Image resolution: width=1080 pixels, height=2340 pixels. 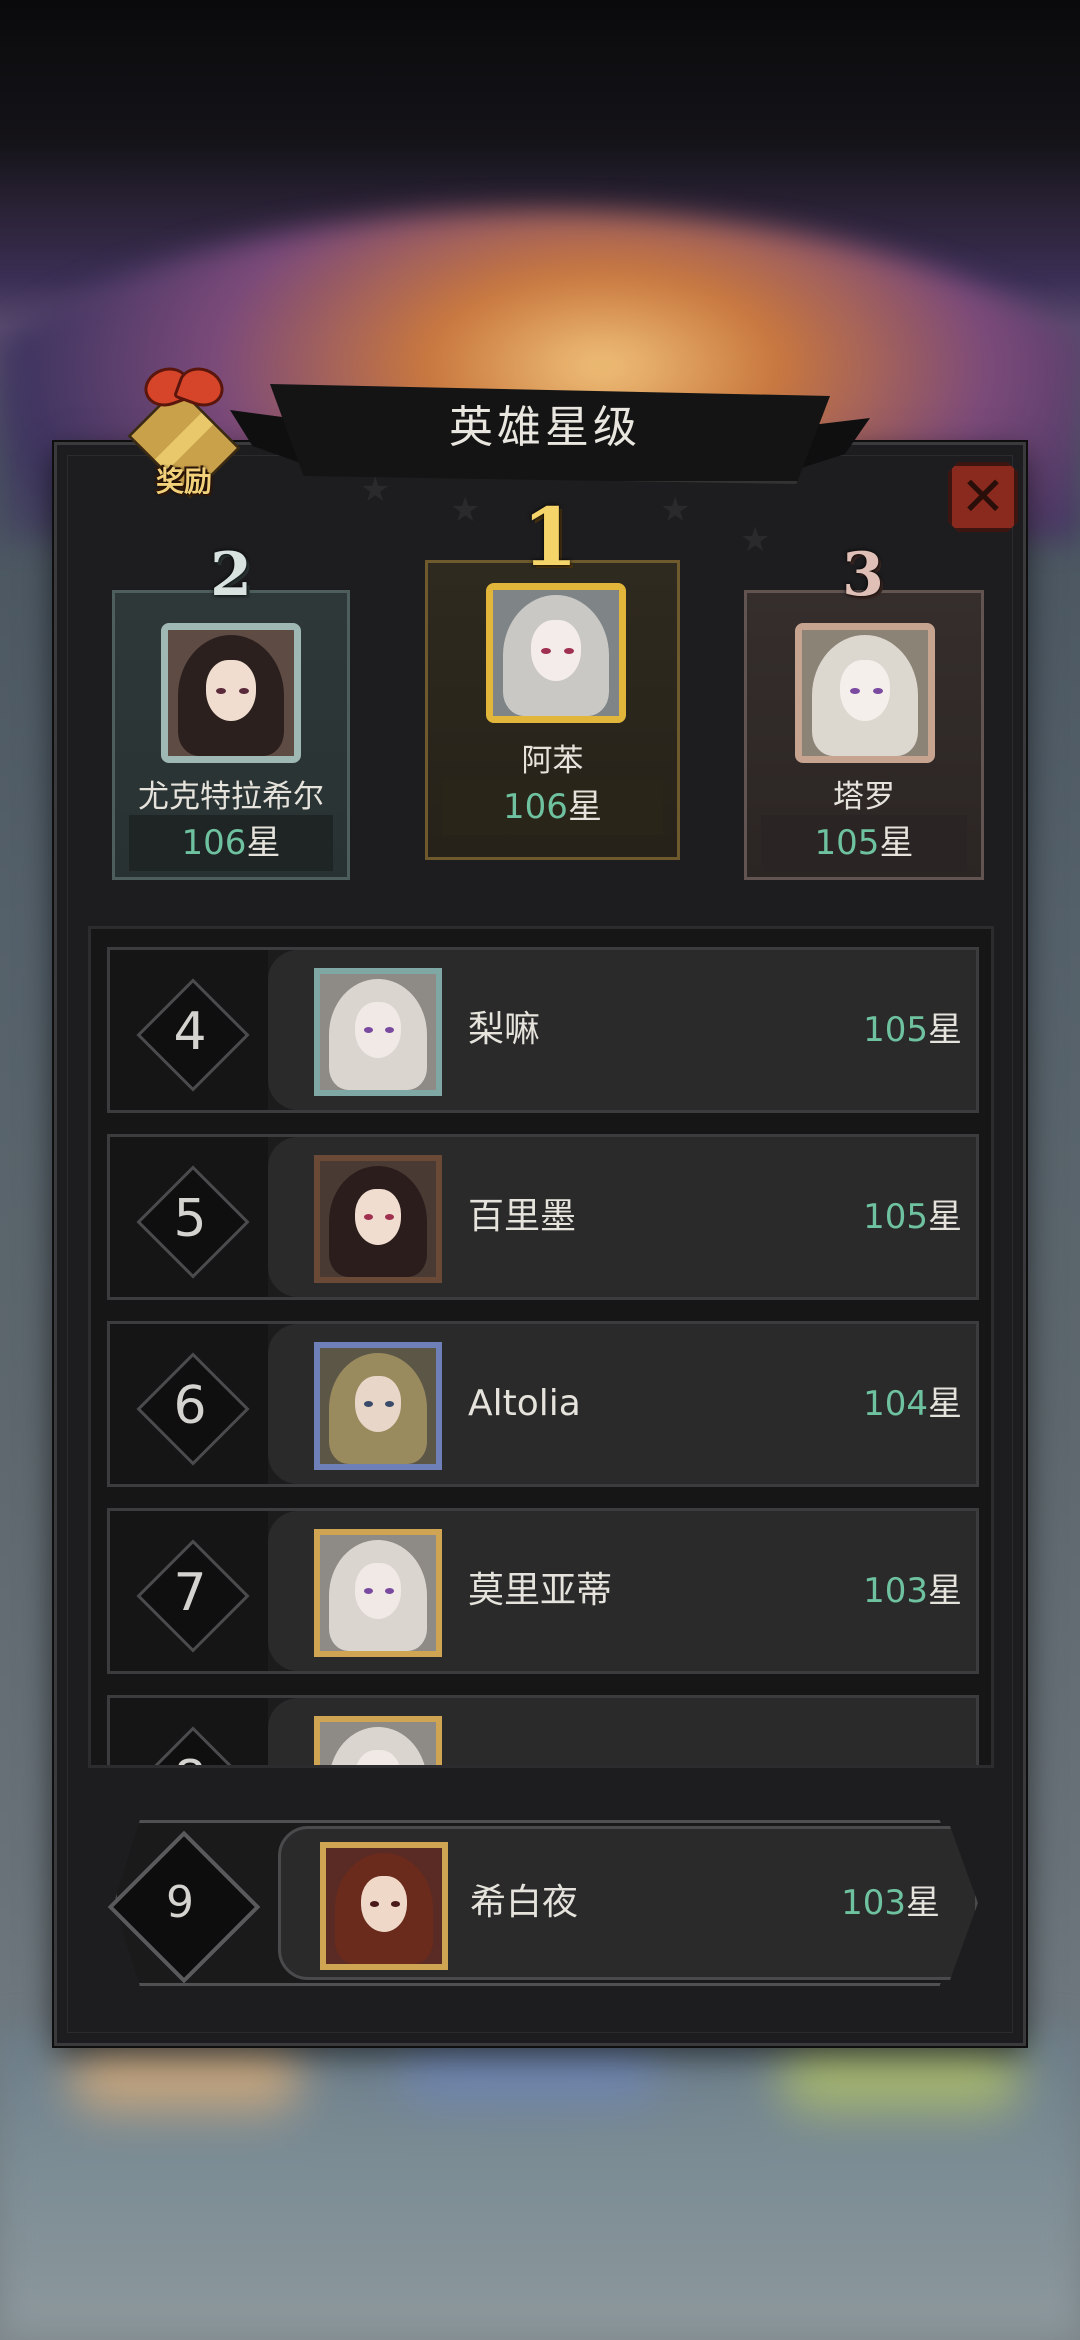 I want to click on list-item: 7 莫里亚蒂 103星, so click(x=543, y=1591).